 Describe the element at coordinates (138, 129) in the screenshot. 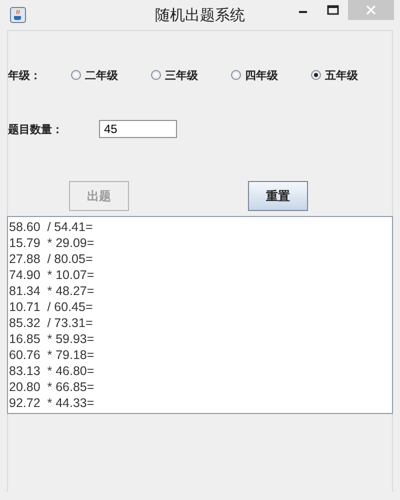

I see `count-field: 45` at that location.